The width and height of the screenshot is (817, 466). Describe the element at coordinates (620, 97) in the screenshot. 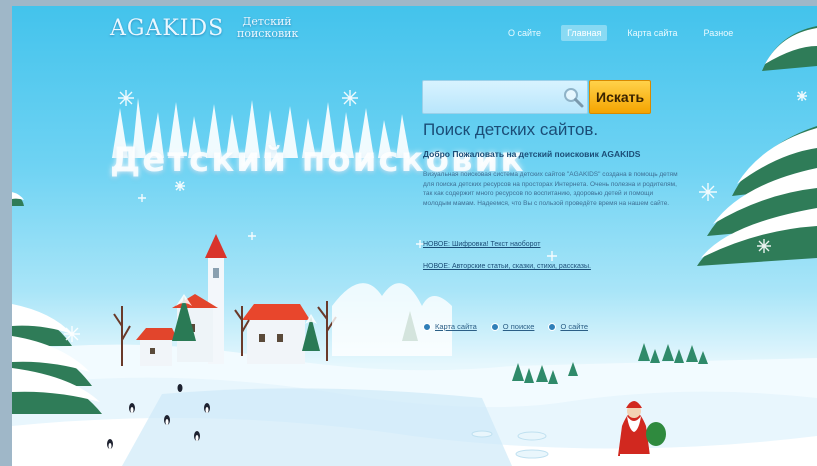

I see `search-button: Искать` at that location.